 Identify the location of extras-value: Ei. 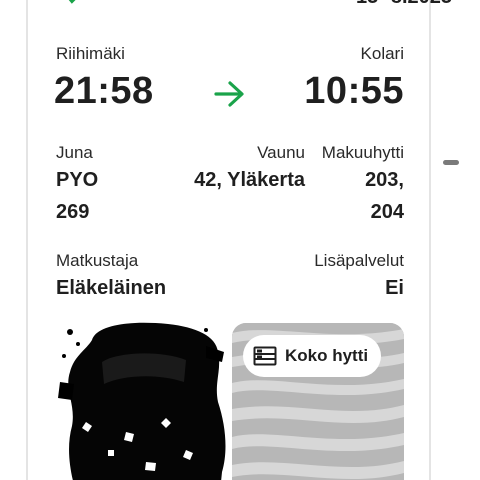
(394, 288).